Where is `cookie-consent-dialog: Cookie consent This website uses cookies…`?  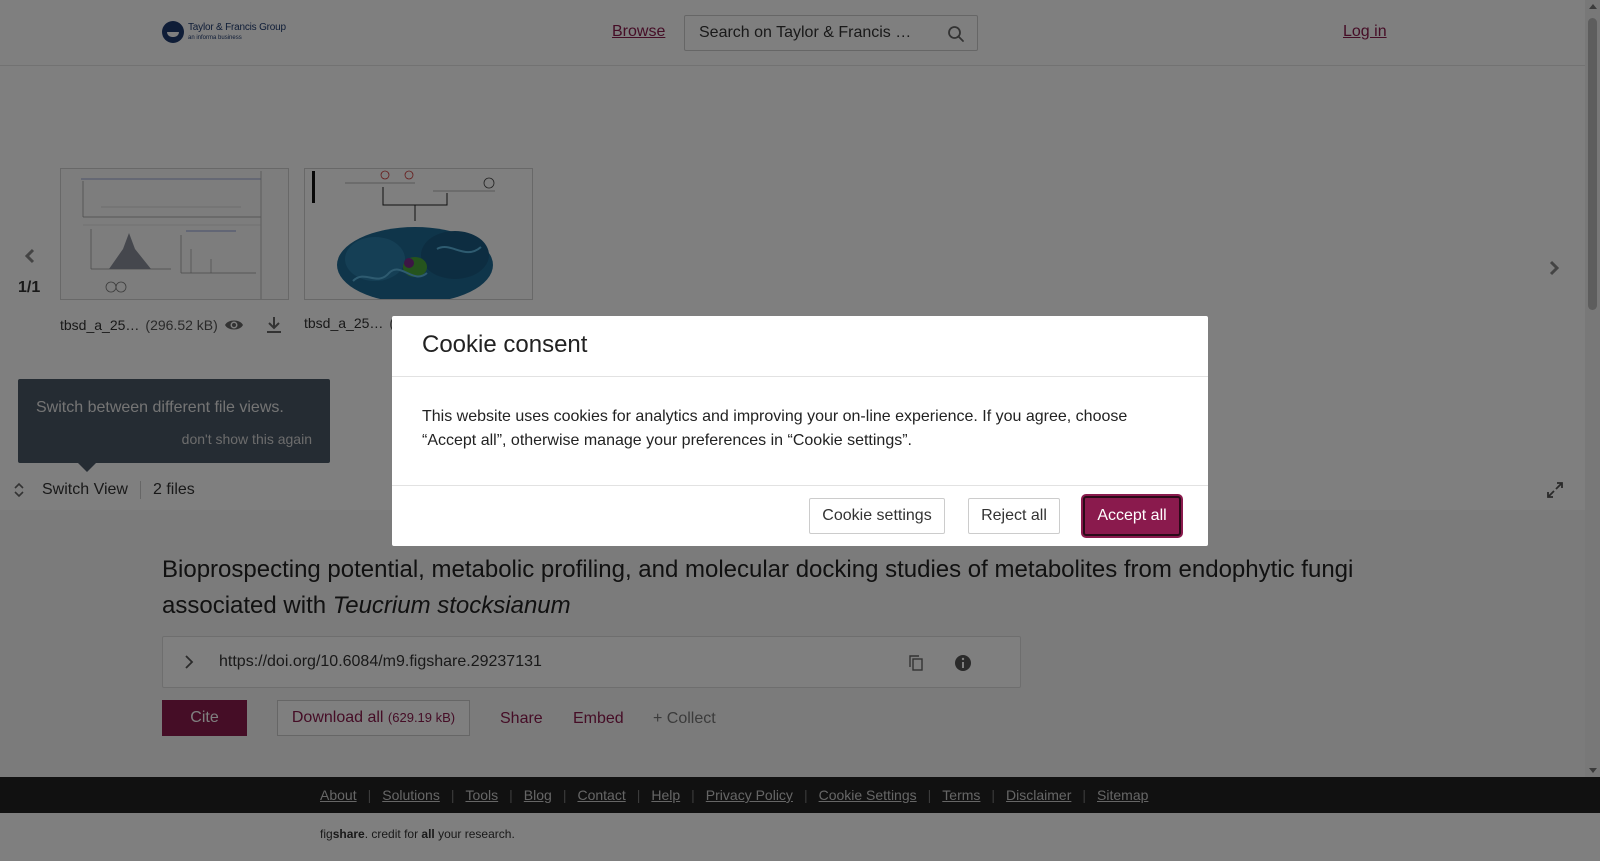
cookie-consent-dialog: Cookie consent This website uses cookies… is located at coordinates (800, 431).